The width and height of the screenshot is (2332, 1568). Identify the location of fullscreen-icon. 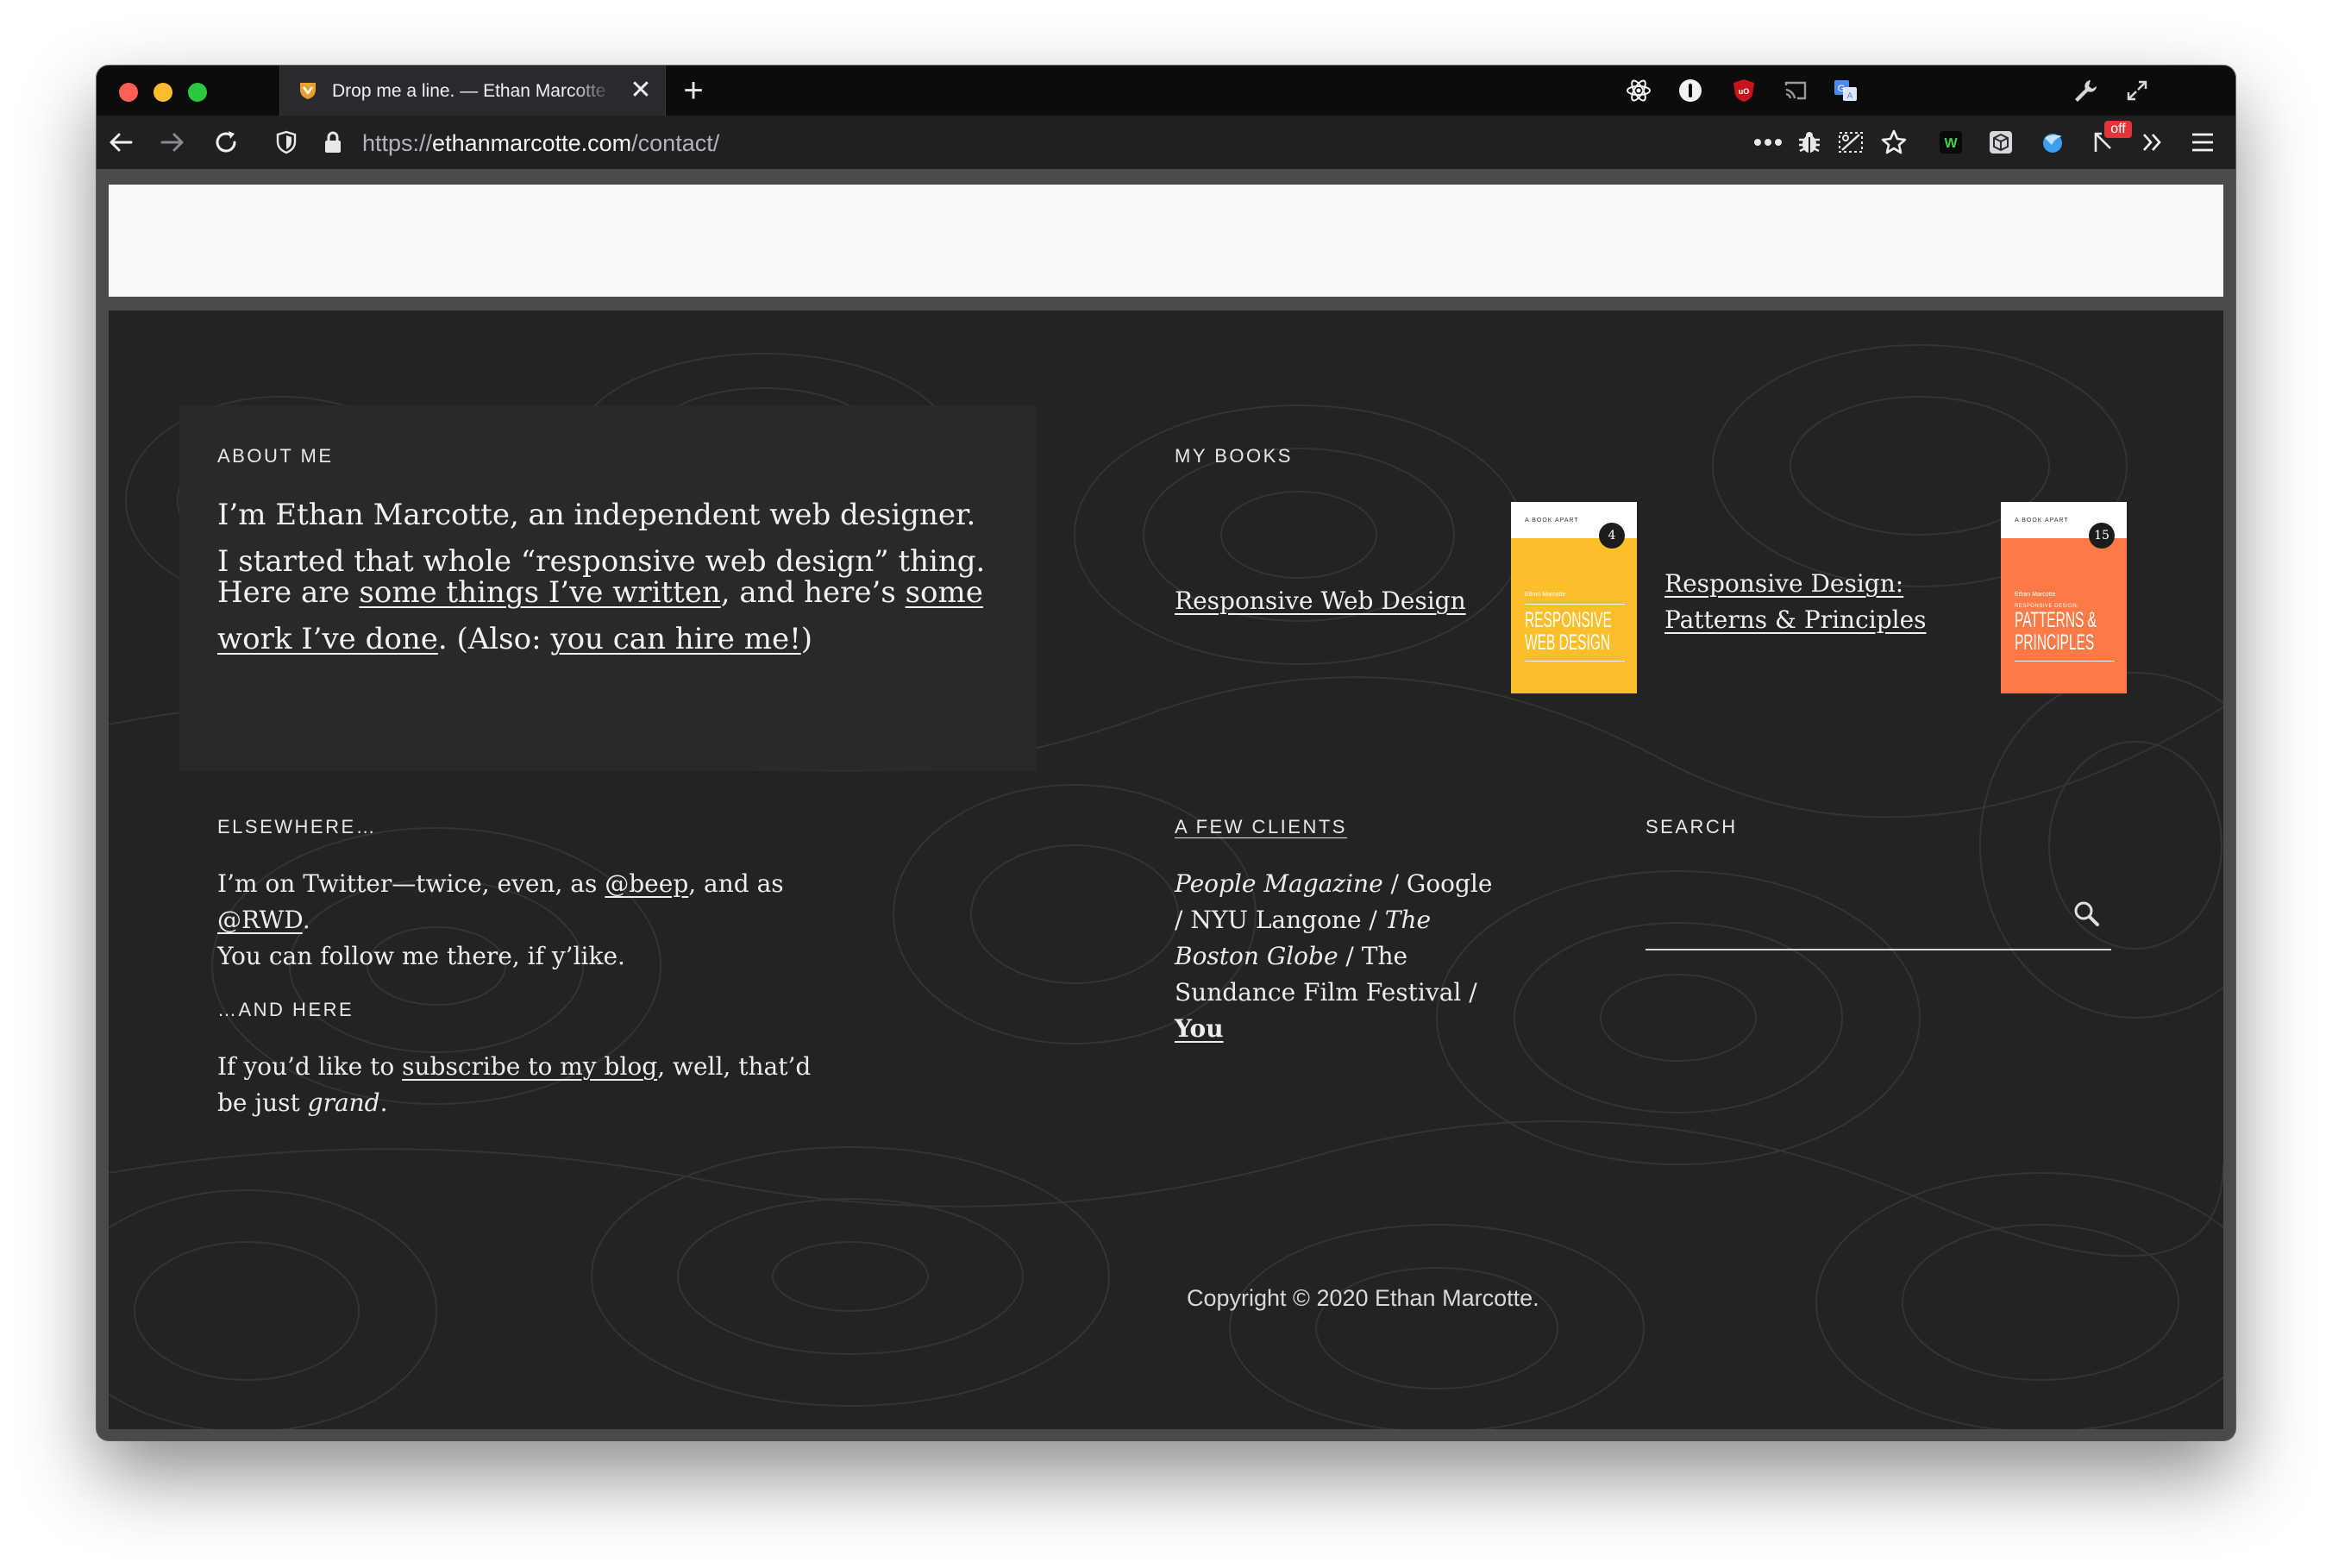
(2137, 90).